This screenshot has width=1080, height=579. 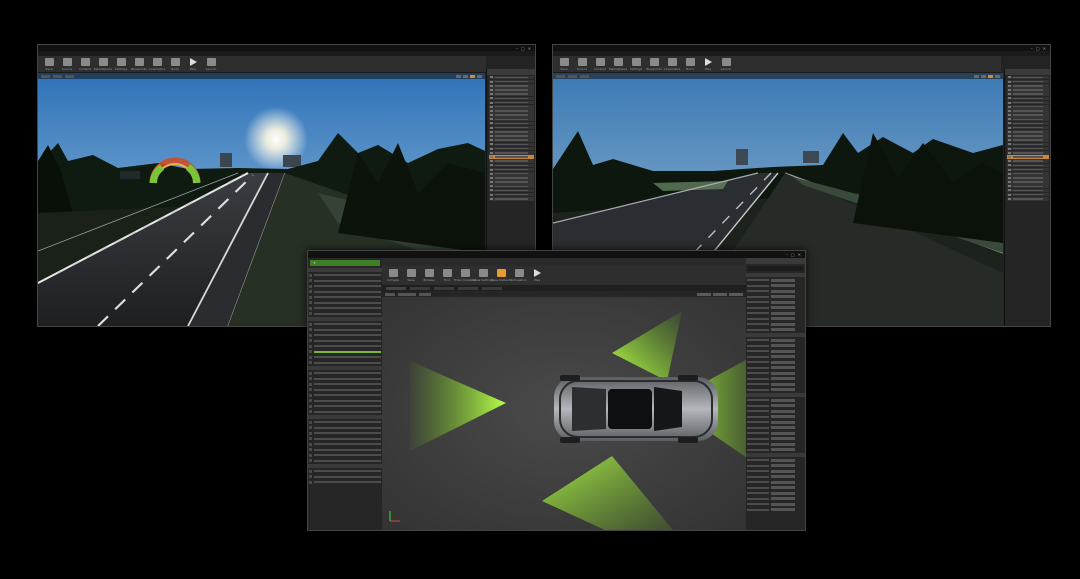 I want to click on minimize-icon: –, so click(x=1032, y=48).